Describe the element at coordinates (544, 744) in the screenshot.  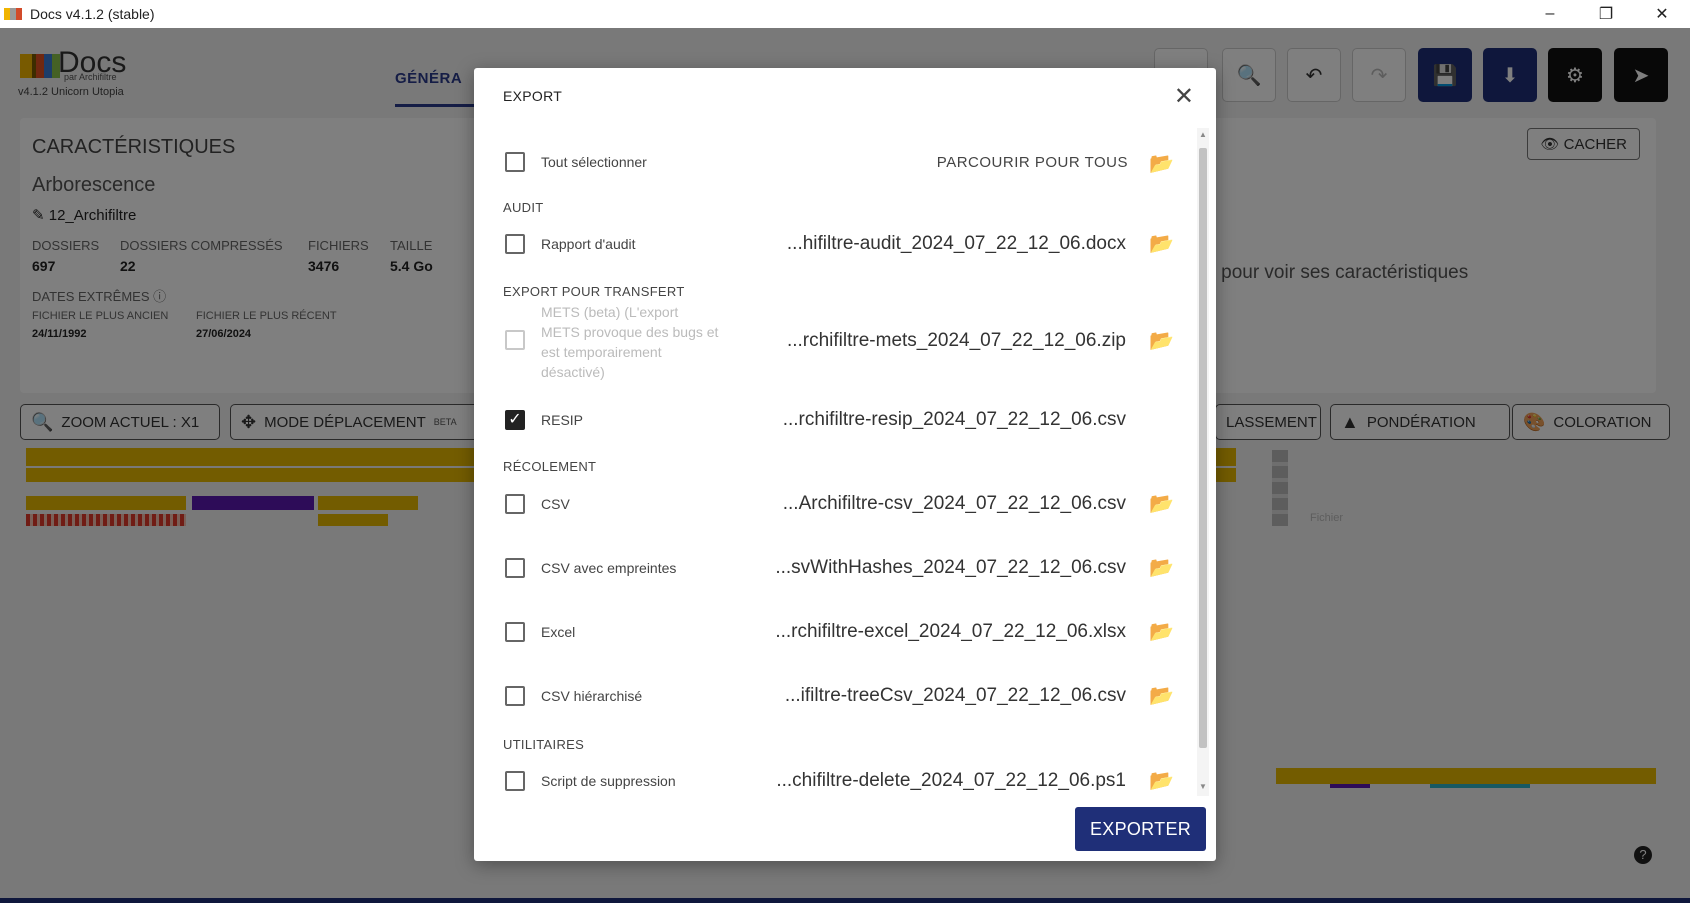
I see `section-utilities: UTILITAIRES` at that location.